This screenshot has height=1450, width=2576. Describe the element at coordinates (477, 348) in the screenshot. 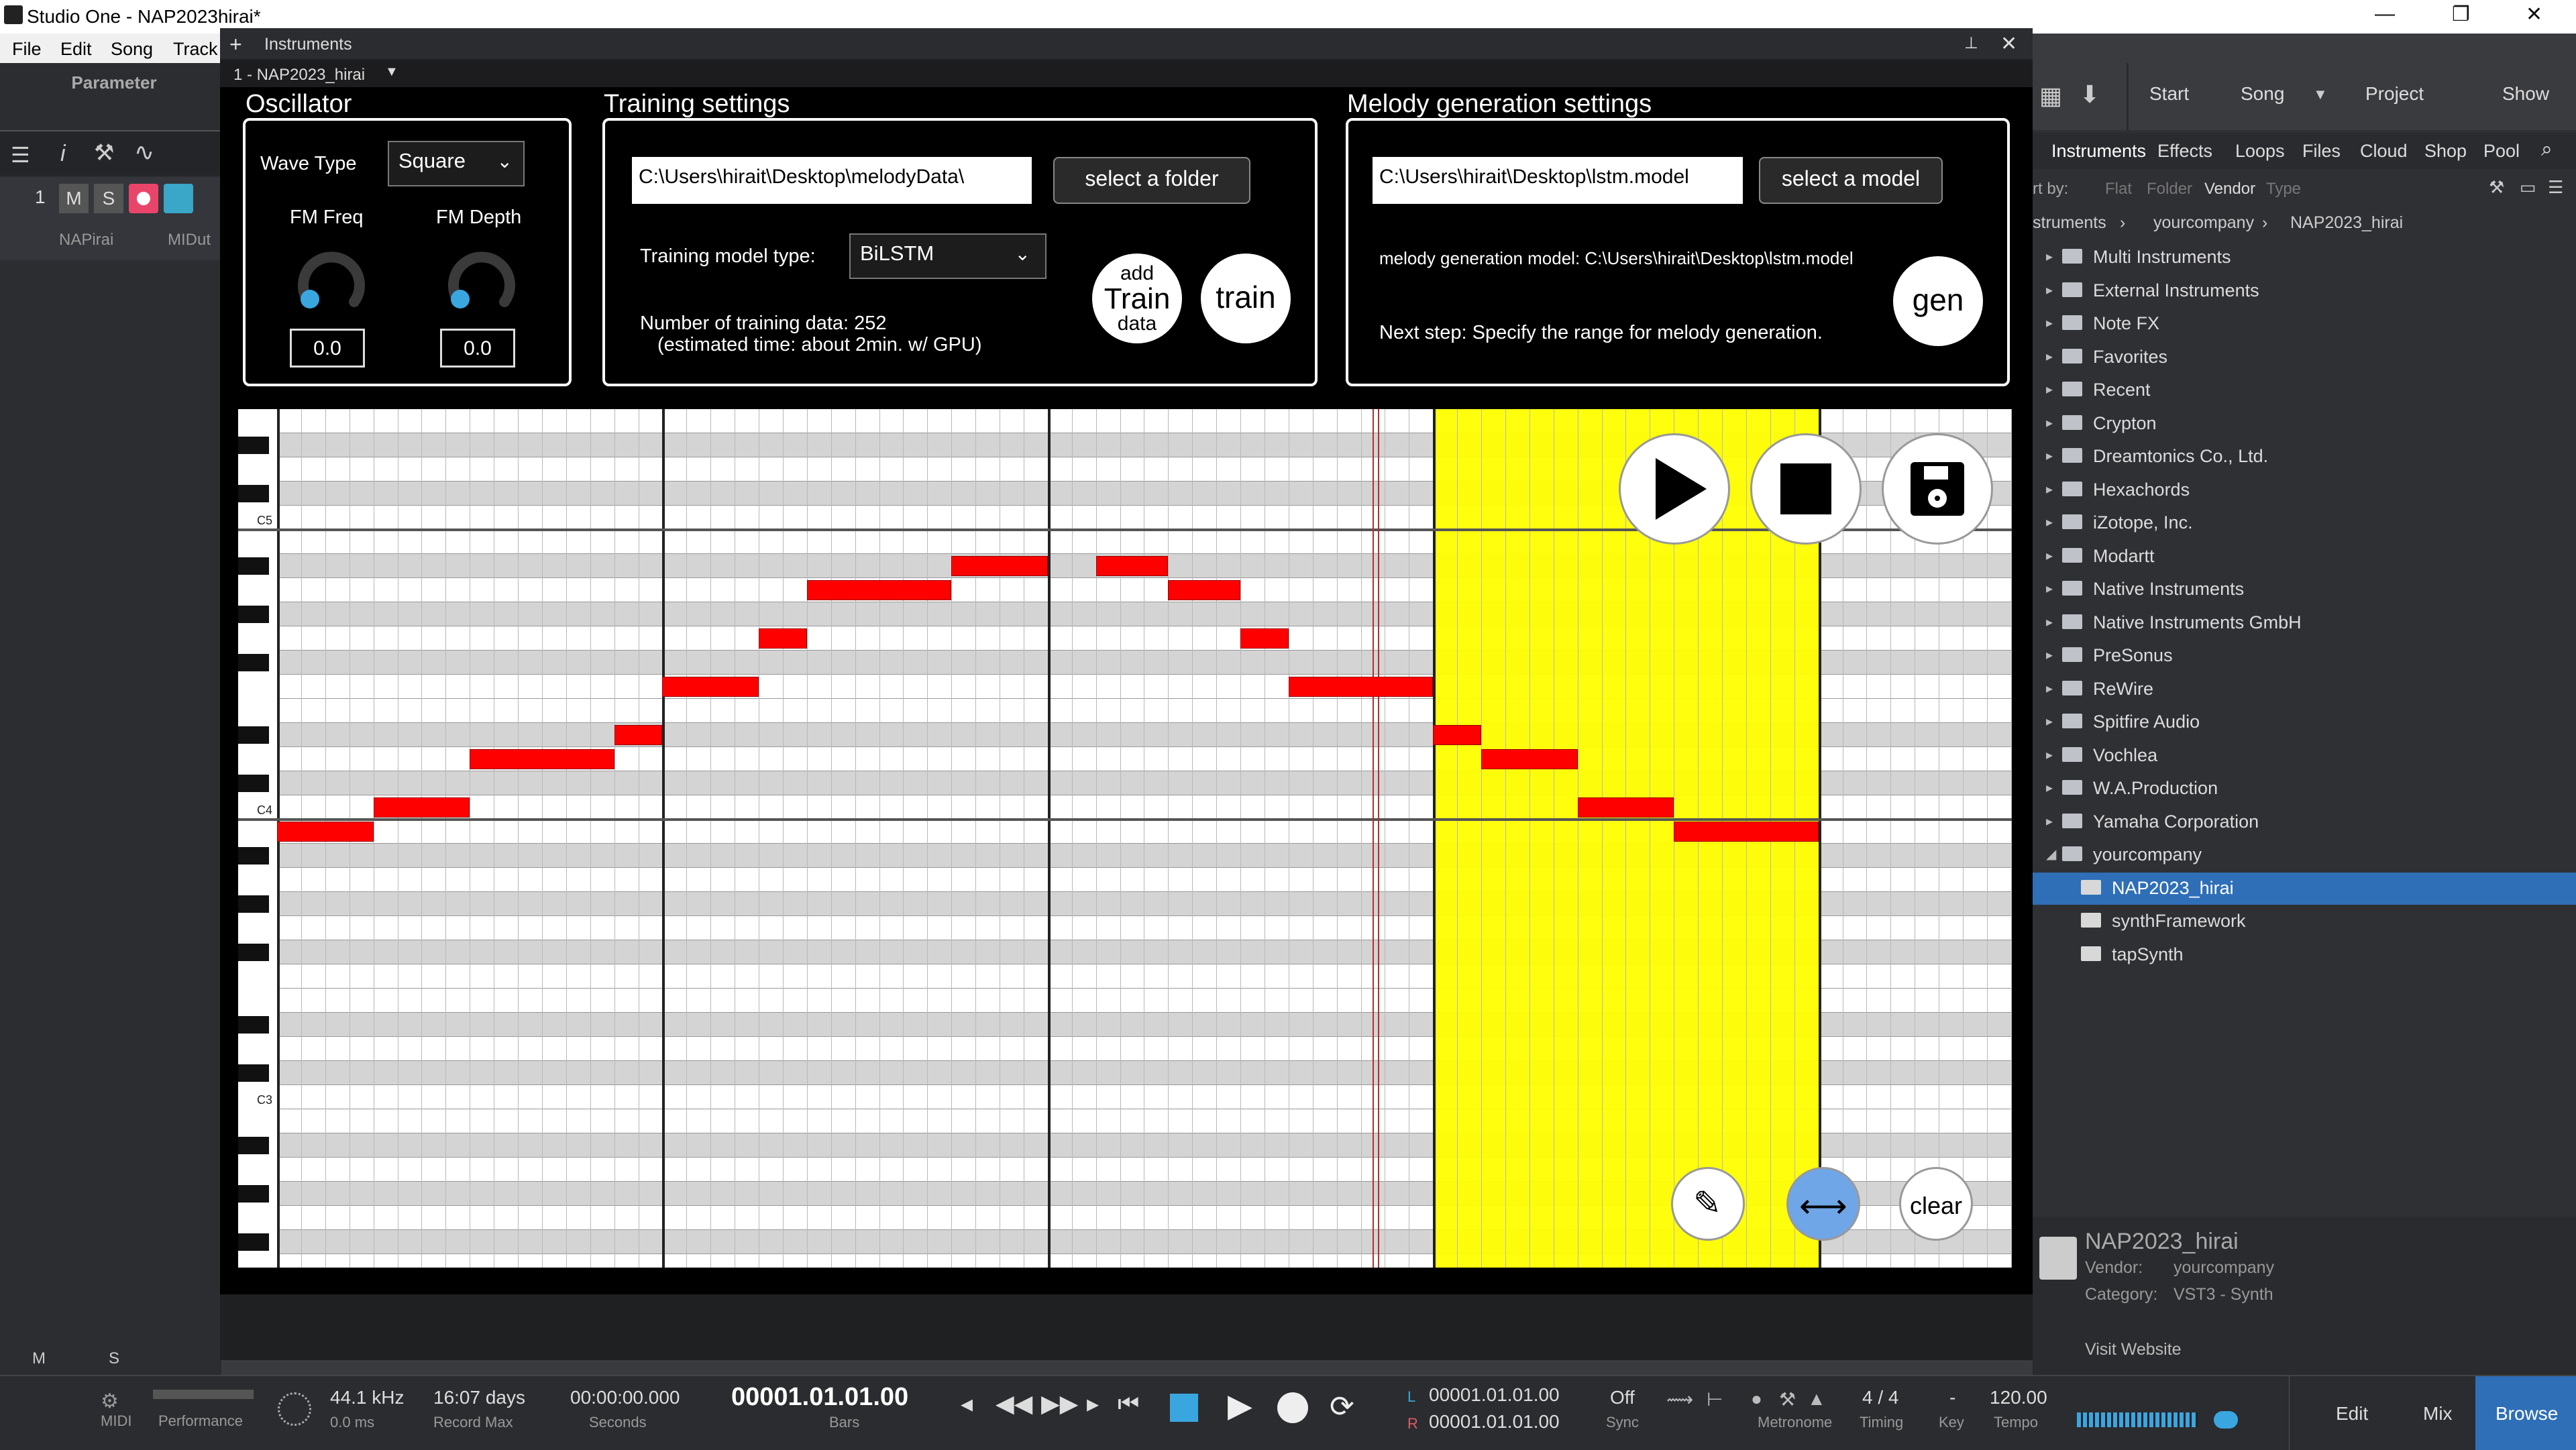

I see `fm-depth-value: 0.0` at that location.